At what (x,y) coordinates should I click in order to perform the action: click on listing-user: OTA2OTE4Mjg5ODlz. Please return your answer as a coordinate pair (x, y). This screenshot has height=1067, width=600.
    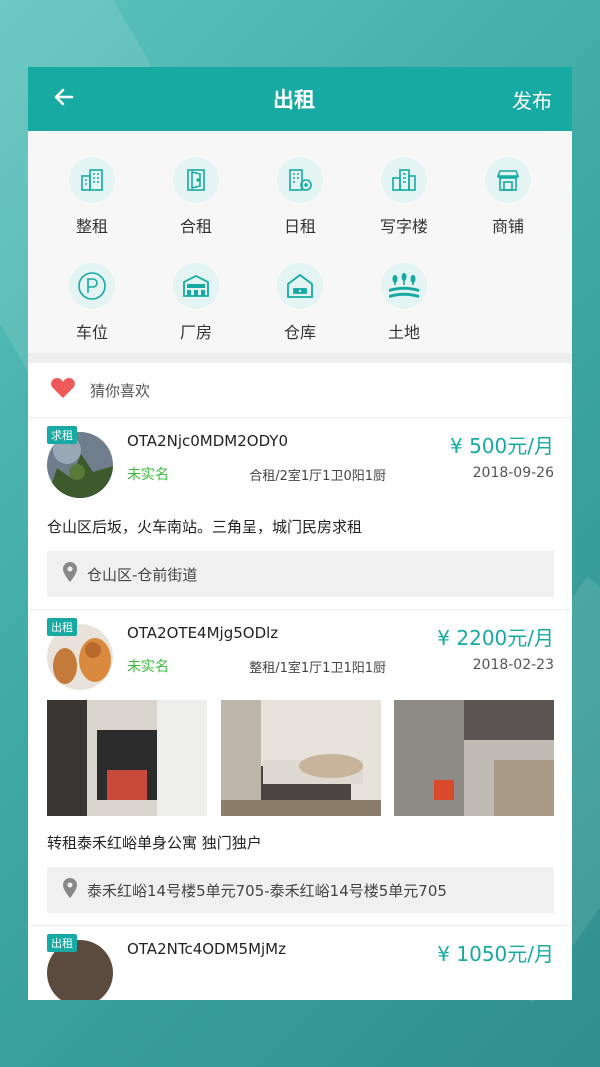
    Looking at the image, I should click on (203, 633).